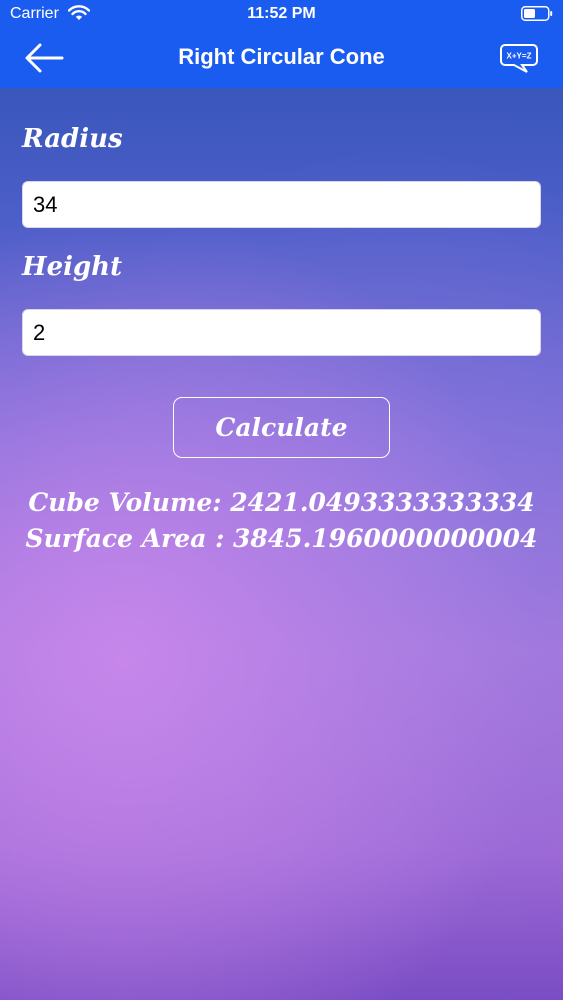  What do you see at coordinates (281, 204) in the screenshot?
I see `radius-input` at bounding box center [281, 204].